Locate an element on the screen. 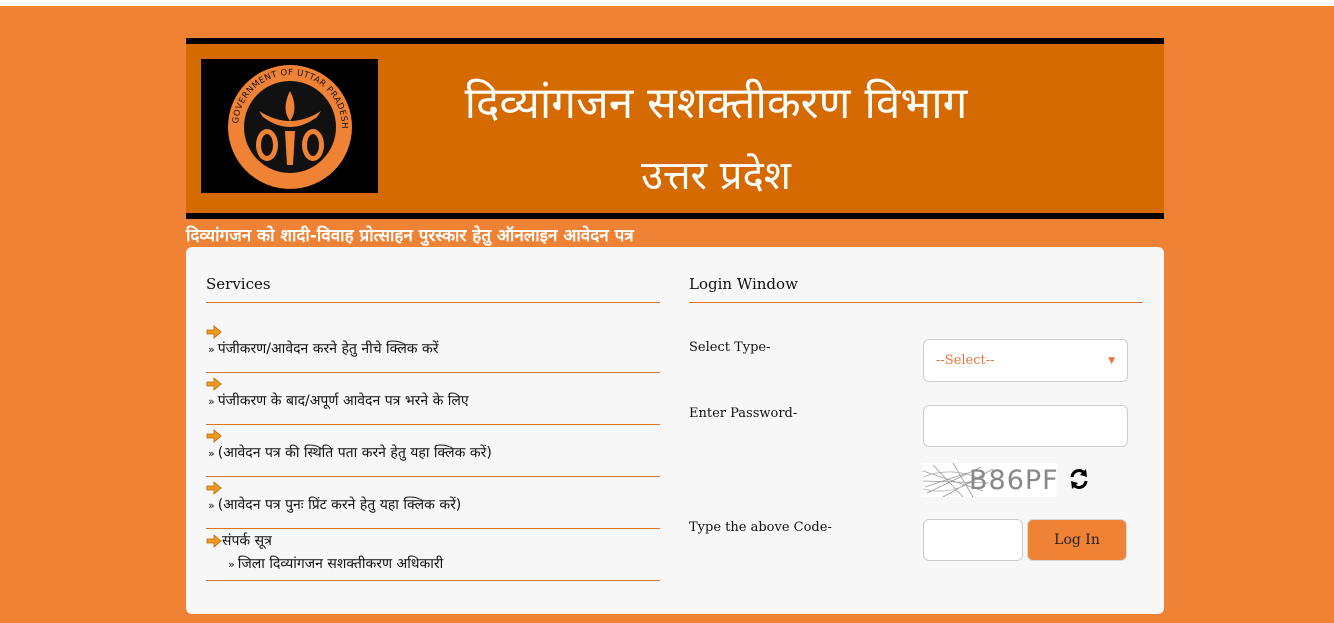 The width and height of the screenshot is (1334, 623). department-title: दिव्यांगजन सशक्तीकरण विभाग is located at coordinates (716, 103).